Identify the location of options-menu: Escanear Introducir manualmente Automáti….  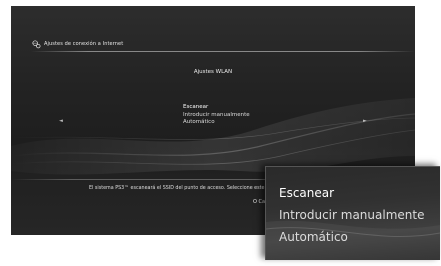
(216, 115).